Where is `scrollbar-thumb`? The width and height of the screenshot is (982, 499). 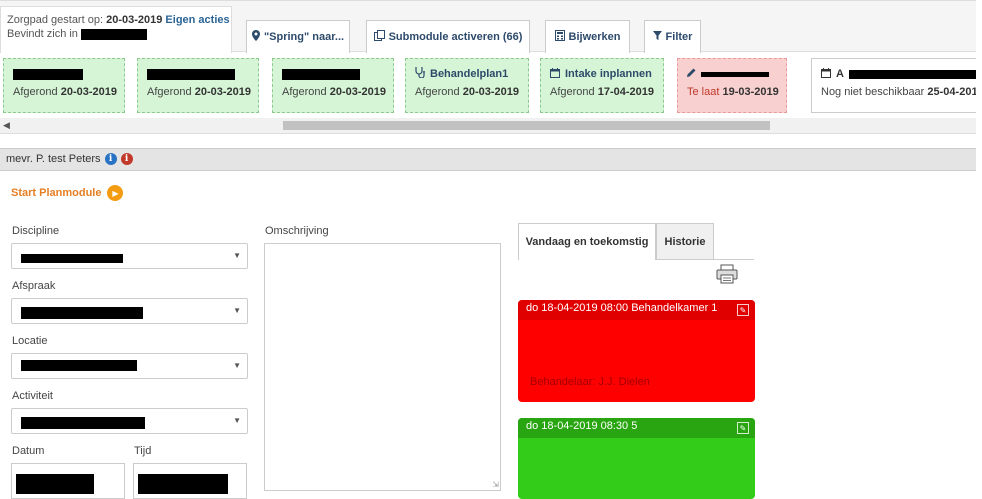
scrollbar-thumb is located at coordinates (526, 125).